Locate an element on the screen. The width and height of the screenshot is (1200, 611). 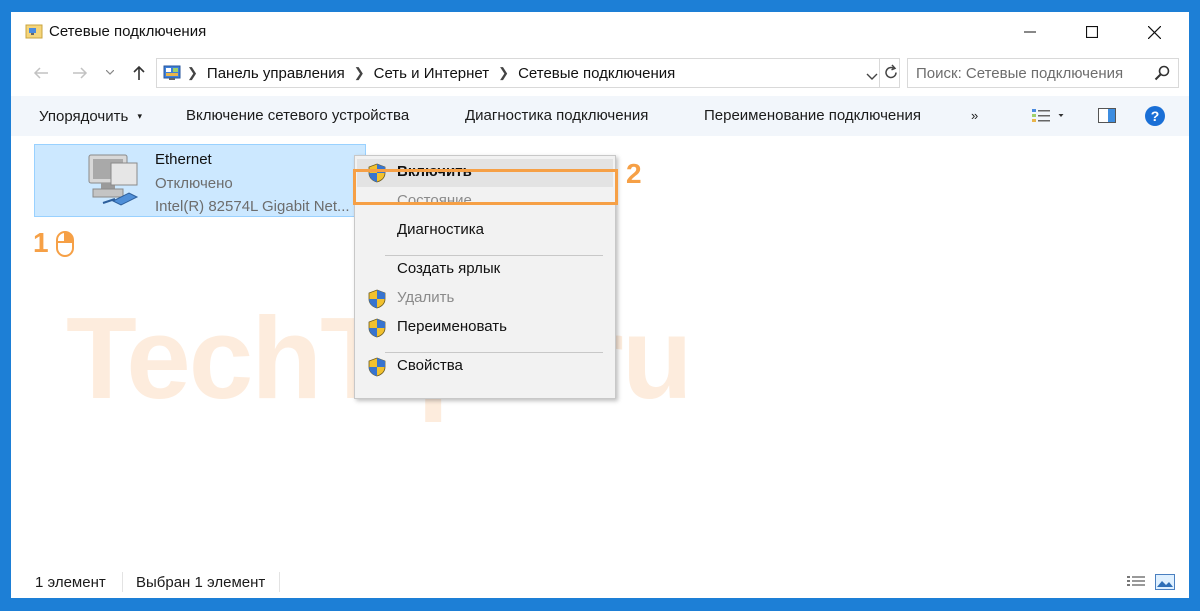
menu-item-diagnostics: Диагностика is located at coordinates (485, 231).